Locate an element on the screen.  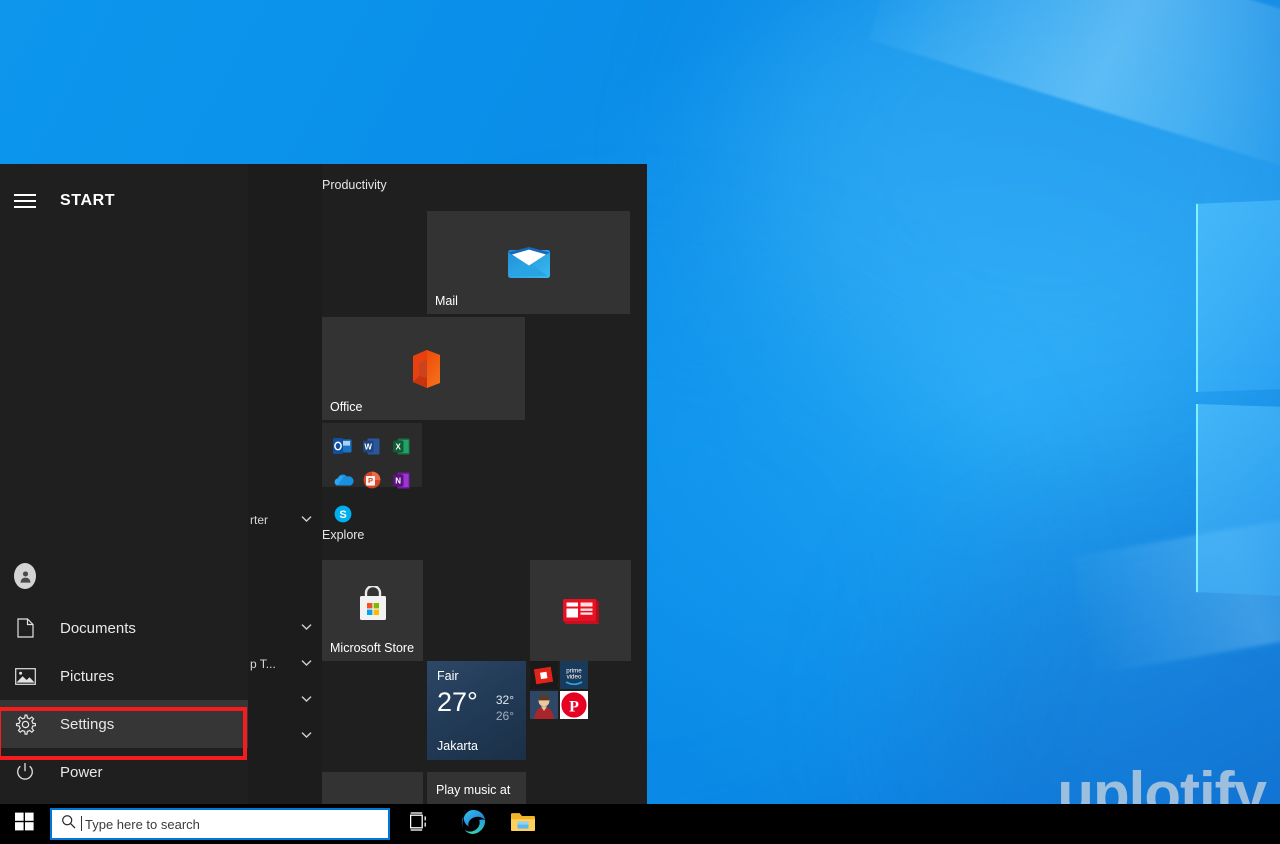
sidebar-item-documents: Documents is located at coordinates (124, 628).